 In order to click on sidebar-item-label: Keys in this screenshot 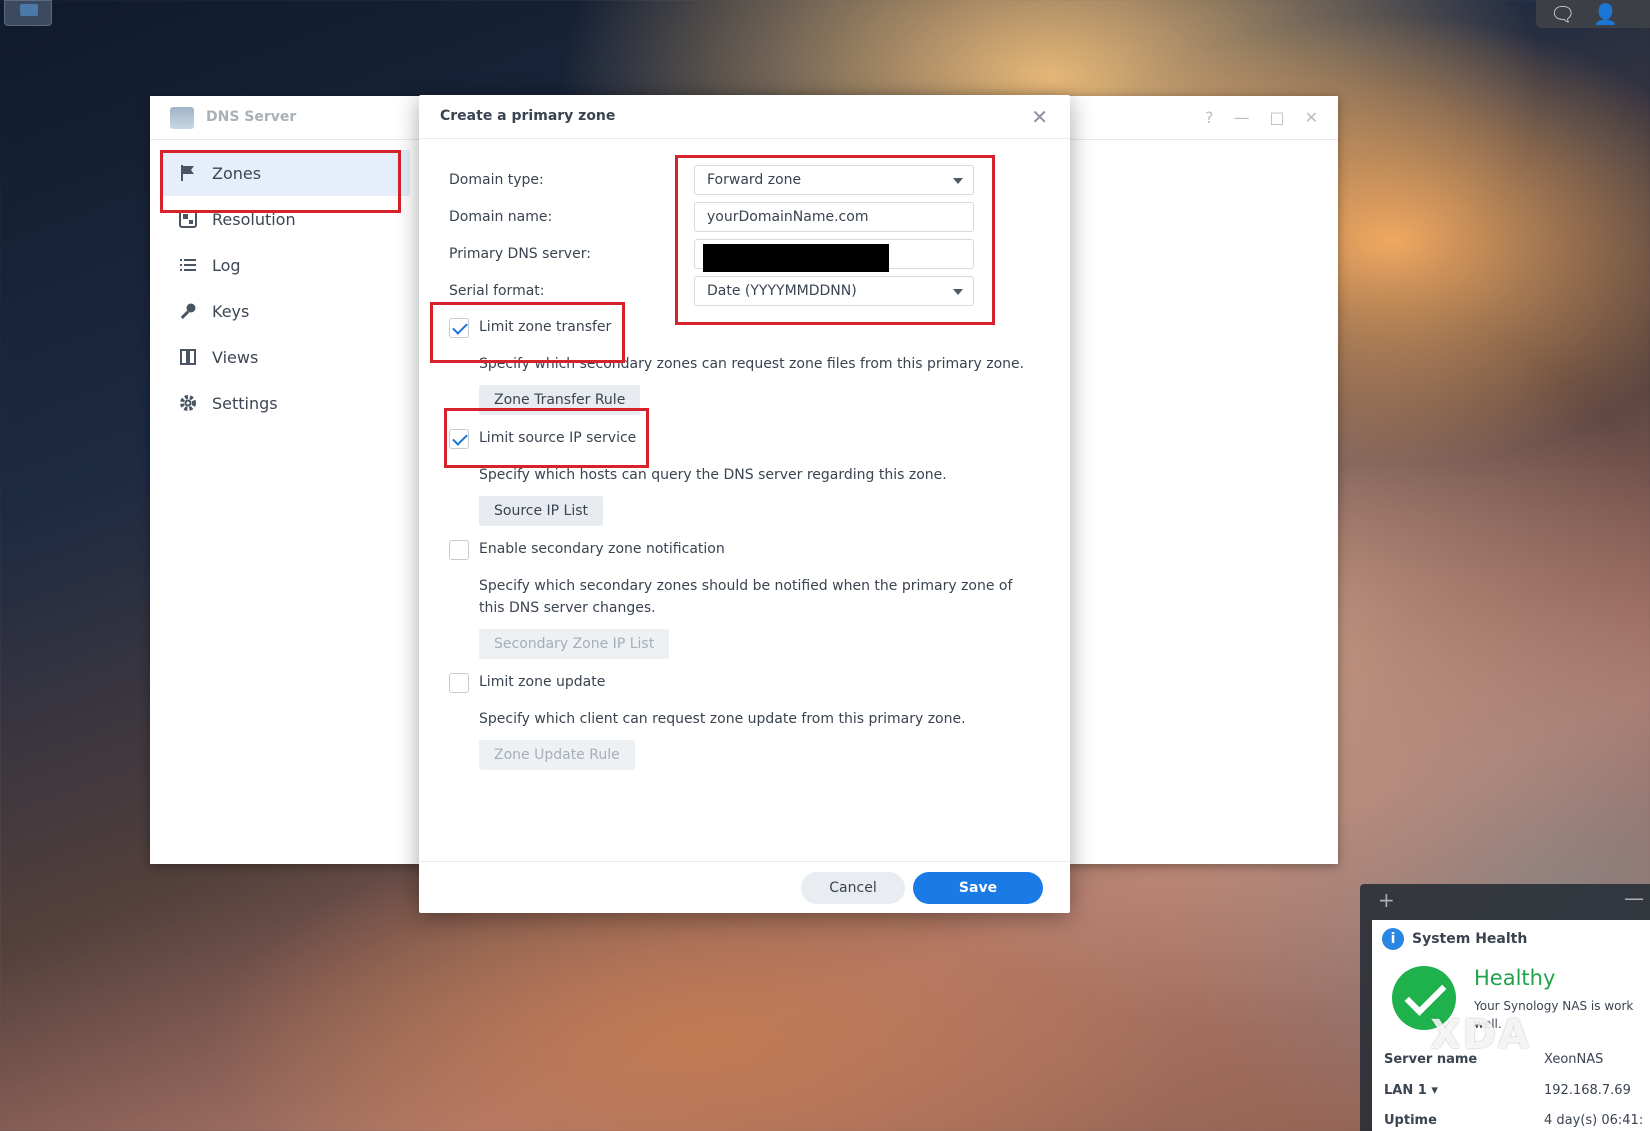, I will do `click(231, 311)`.